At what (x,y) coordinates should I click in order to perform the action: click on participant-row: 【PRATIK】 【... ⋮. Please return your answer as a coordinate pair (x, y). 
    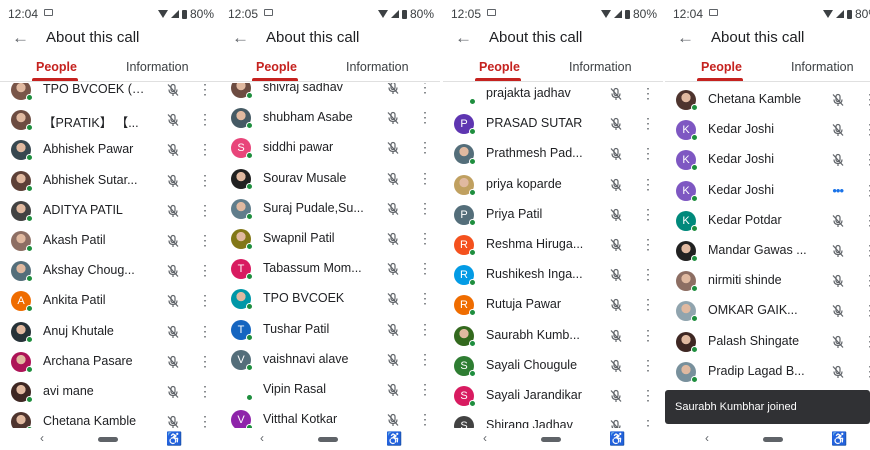
    Looking at the image, I should click on (110, 120).